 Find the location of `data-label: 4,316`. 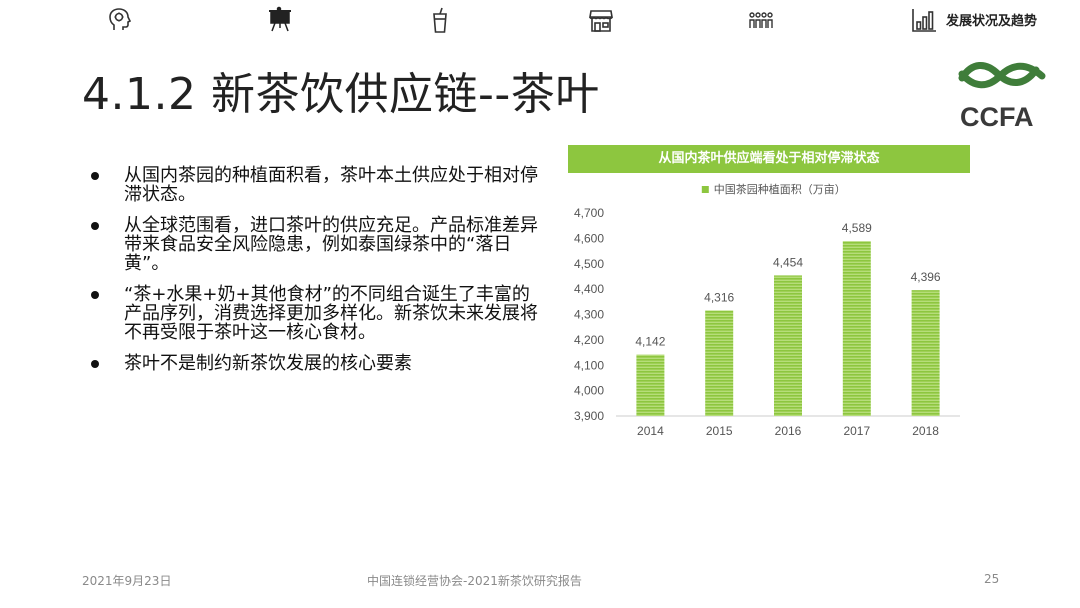

data-label: 4,316 is located at coordinates (719, 297).